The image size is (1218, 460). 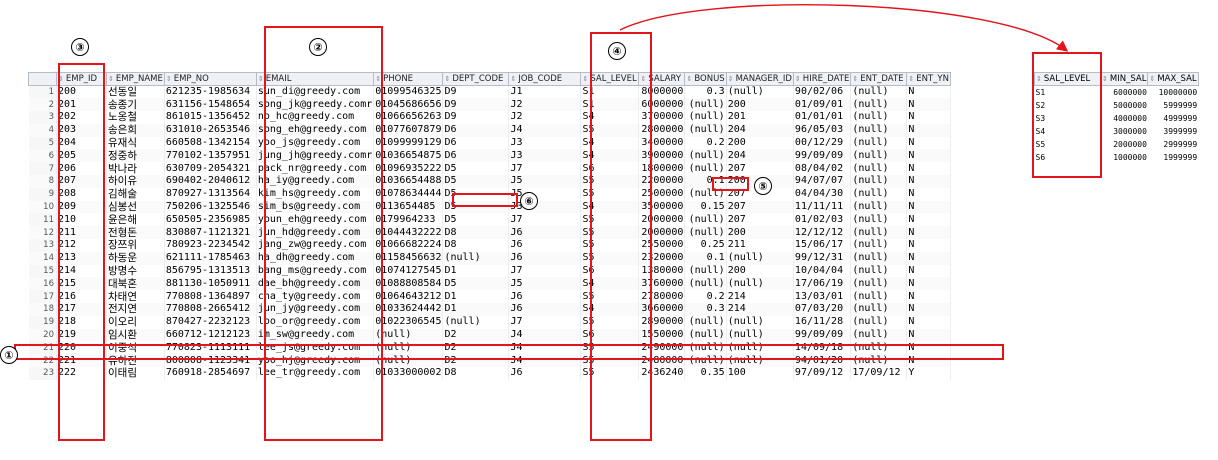 What do you see at coordinates (844, 28) in the screenshot?
I see `connector-arrow` at bounding box center [844, 28].